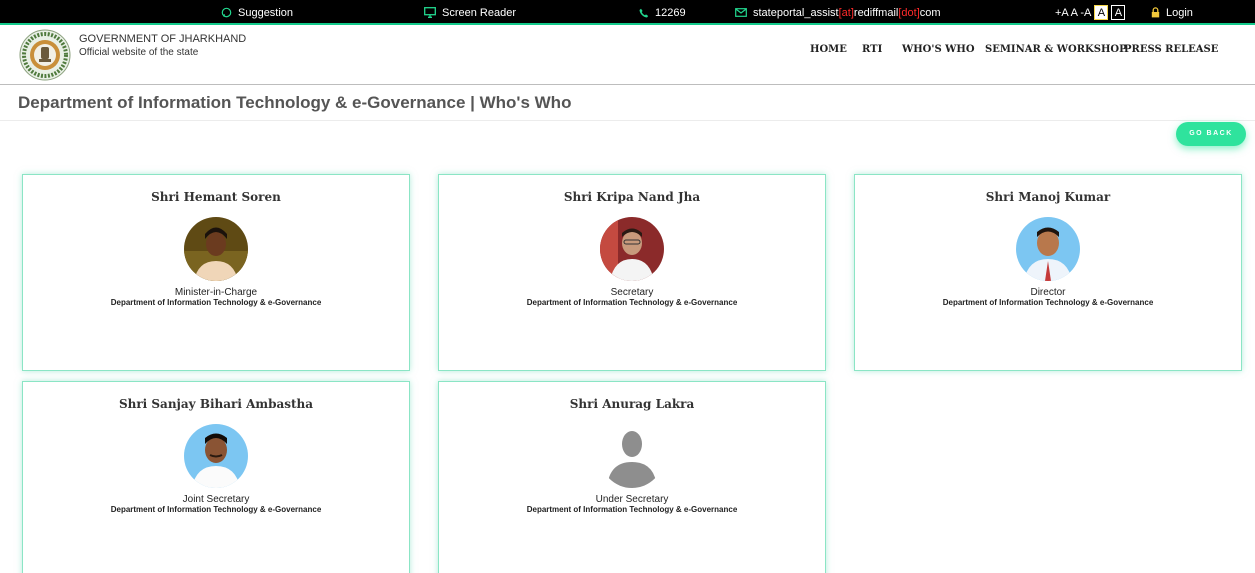  I want to click on nav-whos-who: WHO'S WHO, so click(938, 51).